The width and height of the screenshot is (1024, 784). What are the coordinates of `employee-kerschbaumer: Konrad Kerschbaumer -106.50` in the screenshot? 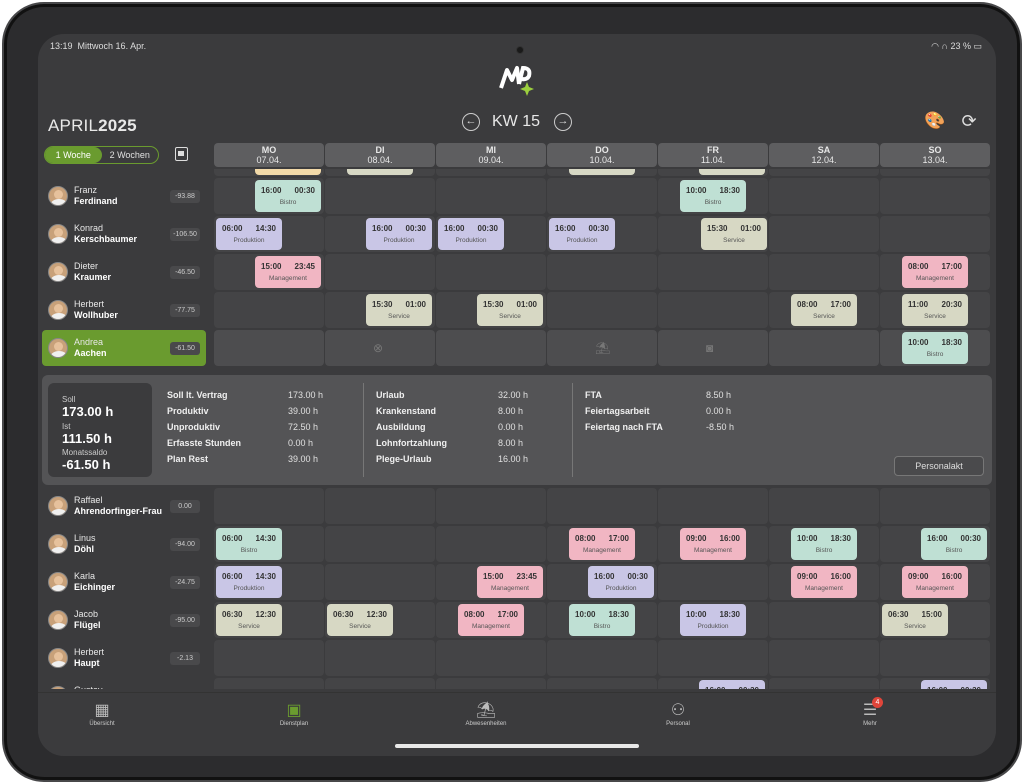 It's located at (124, 234).